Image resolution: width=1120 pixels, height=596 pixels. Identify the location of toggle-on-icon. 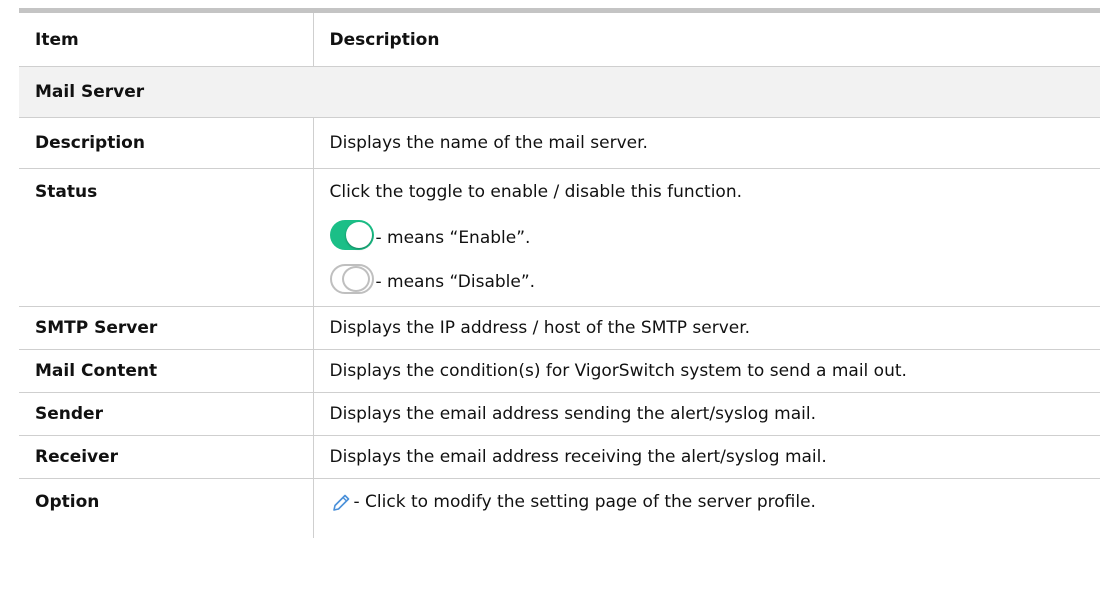
(351, 235).